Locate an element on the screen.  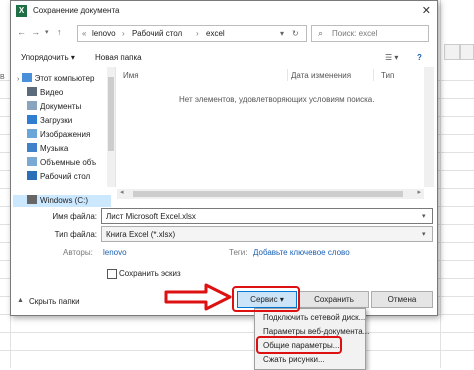
list-horizontal-scrollbar: ◂ ▸ is located at coordinates (270, 194).